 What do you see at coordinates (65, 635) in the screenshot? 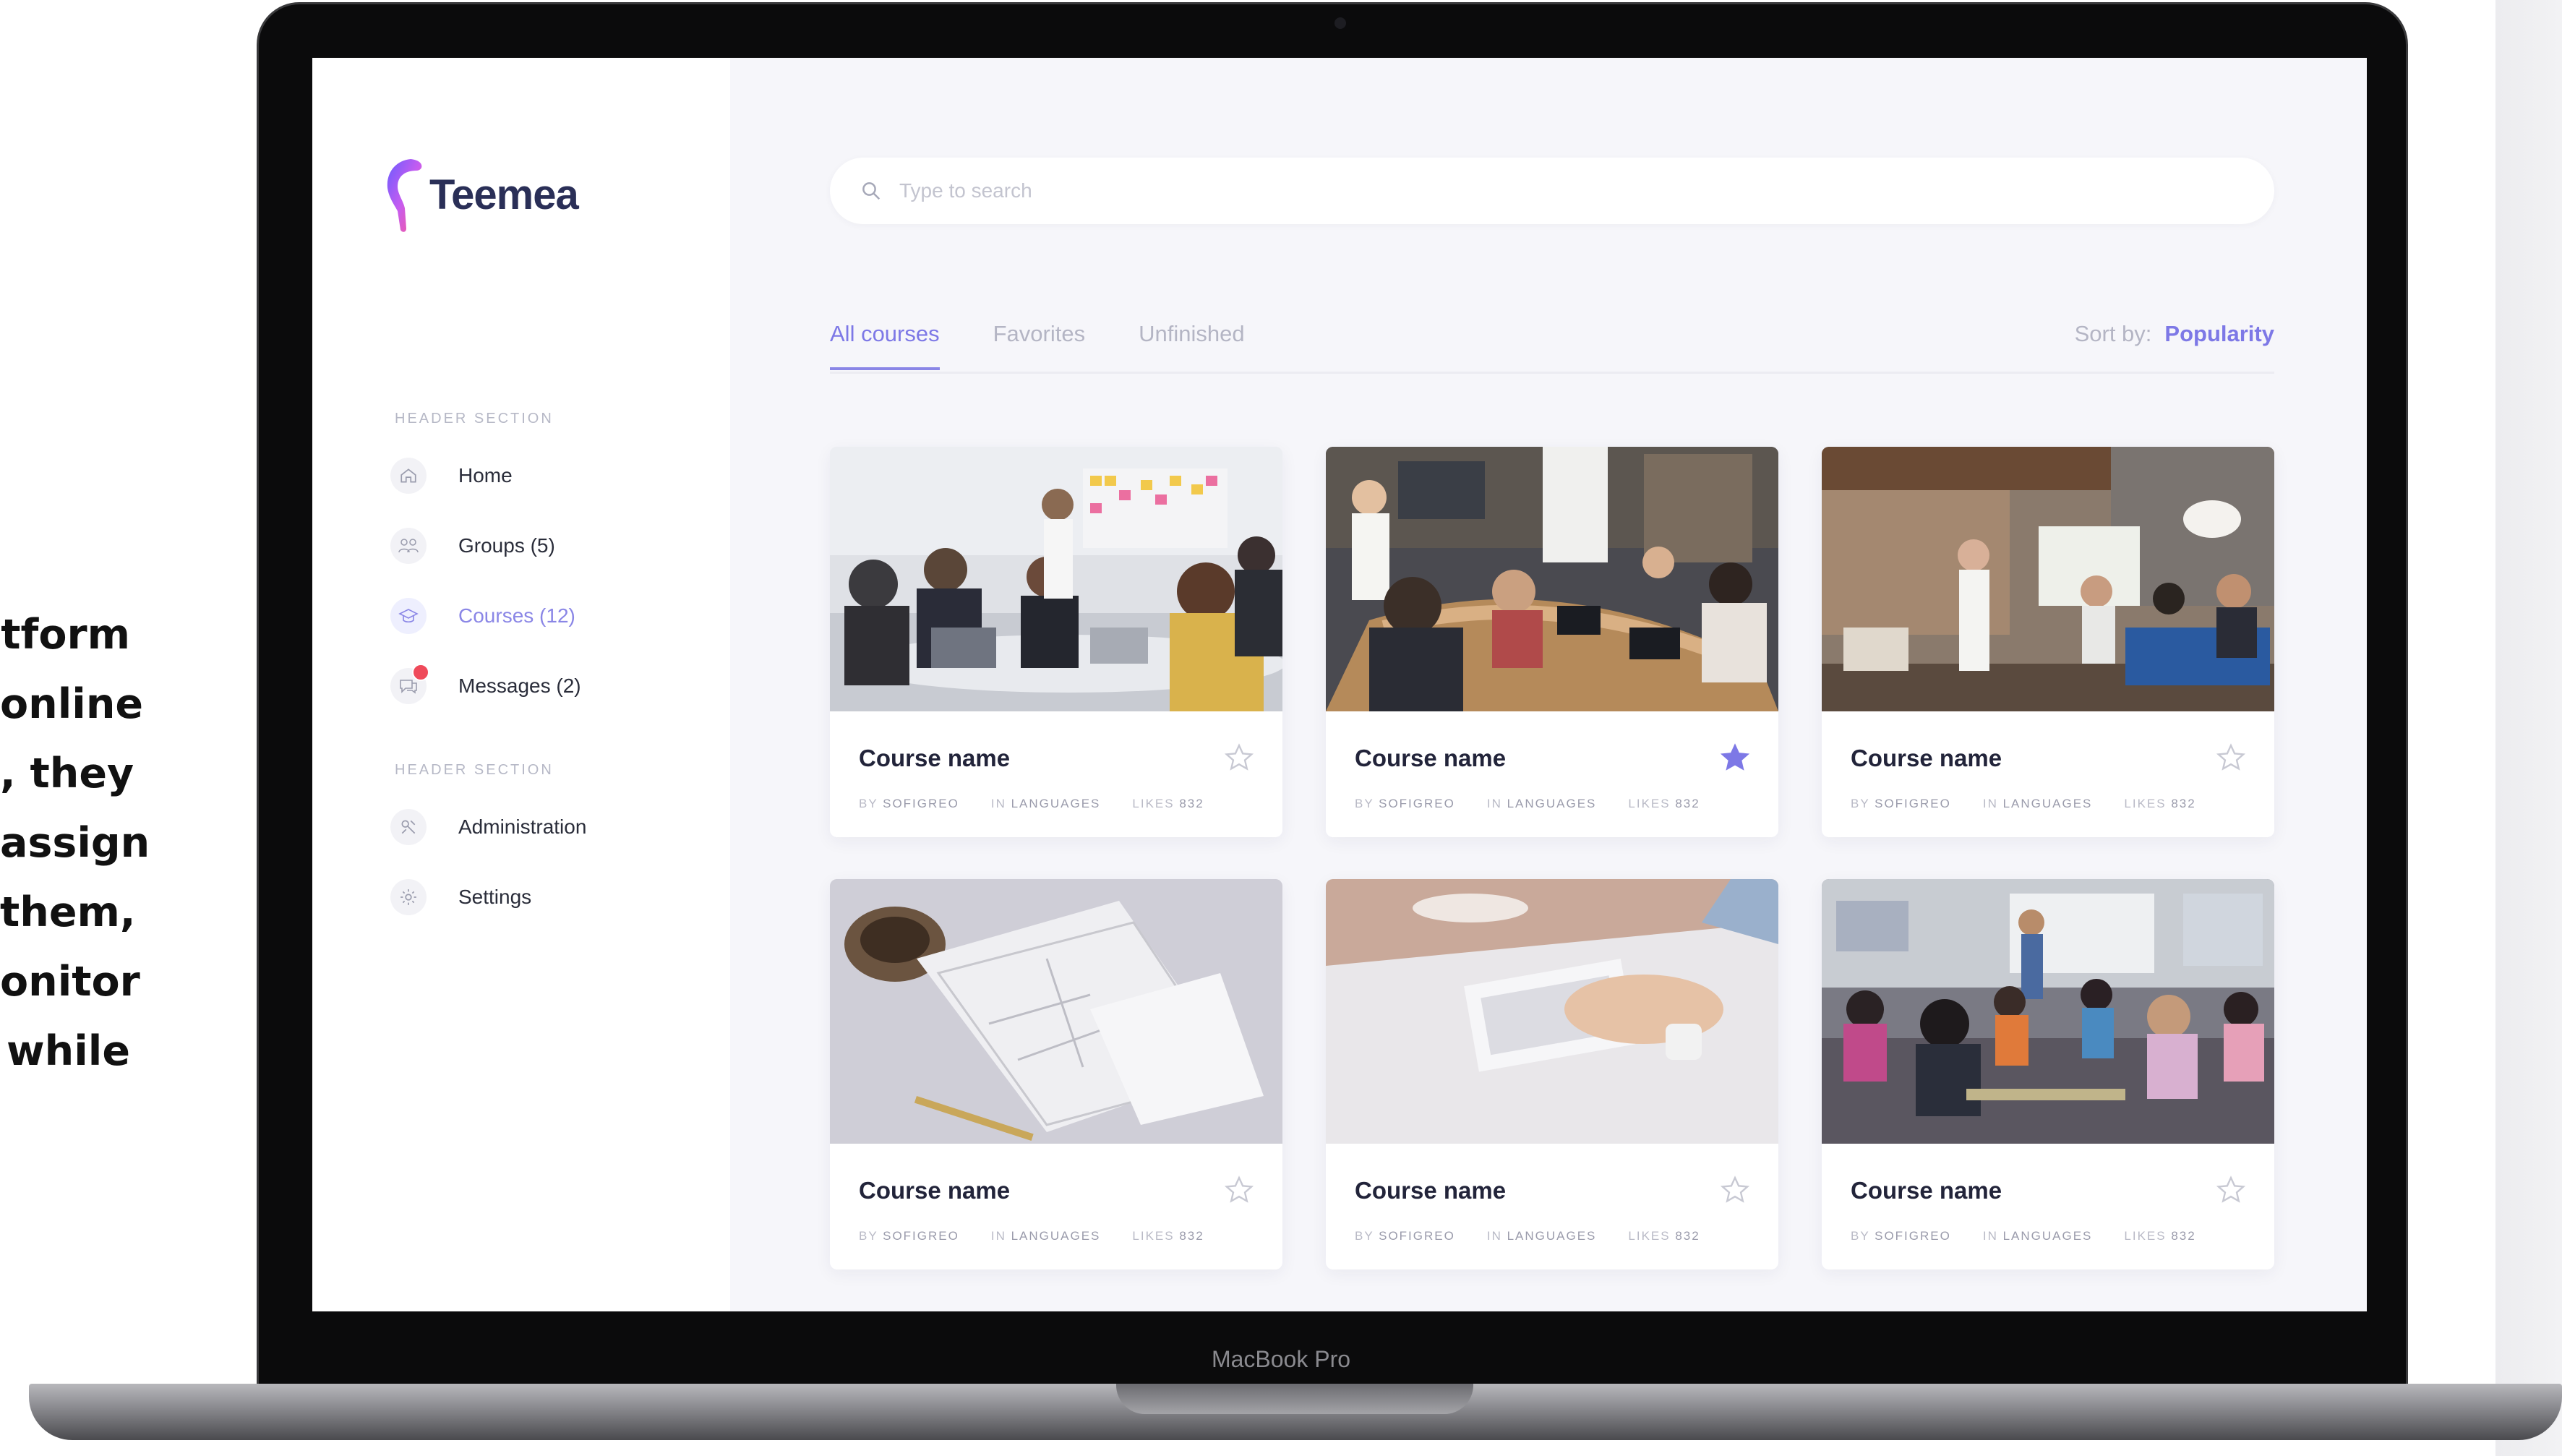
I see `side-caption-line: tform` at bounding box center [65, 635].